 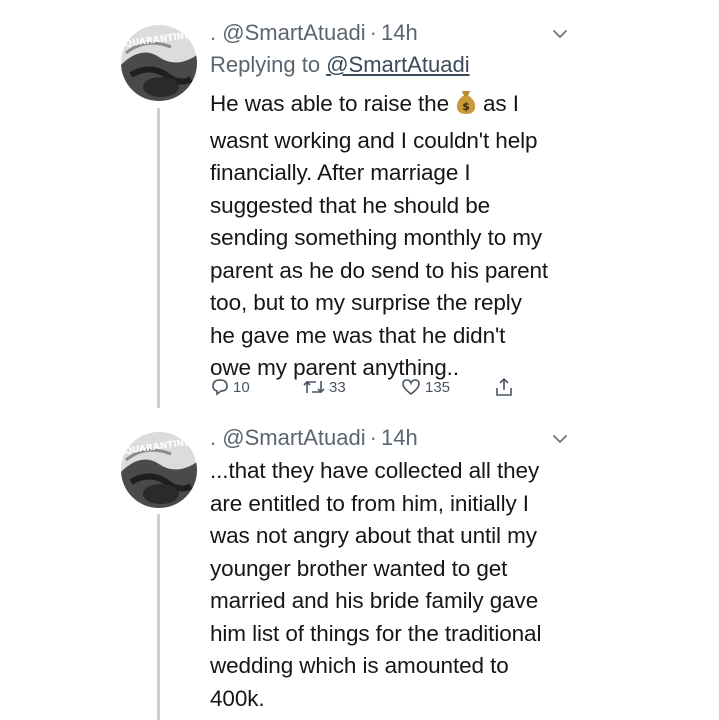 What do you see at coordinates (374, 600) in the screenshot?
I see `text-line: married and his bride family gave` at bounding box center [374, 600].